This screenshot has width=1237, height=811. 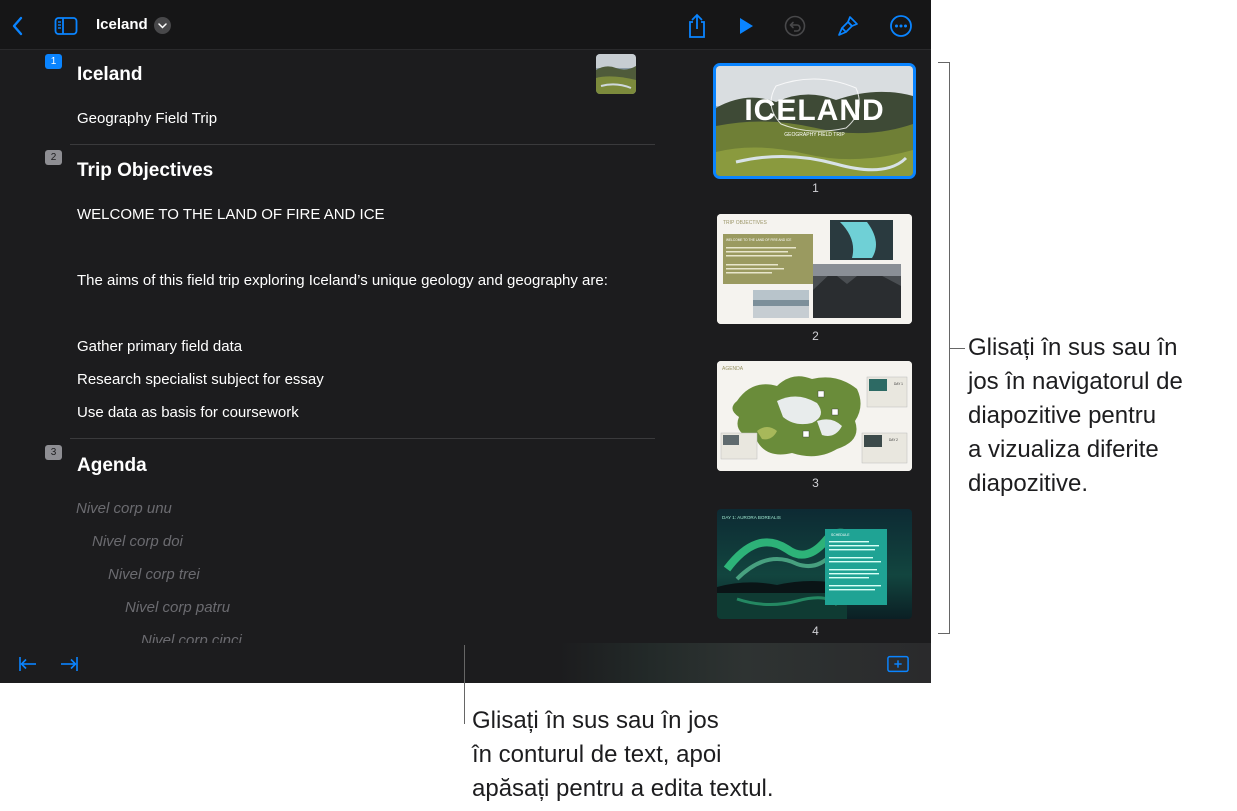 What do you see at coordinates (815, 336) in the screenshot?
I see `navigator-slide-number: 2` at bounding box center [815, 336].